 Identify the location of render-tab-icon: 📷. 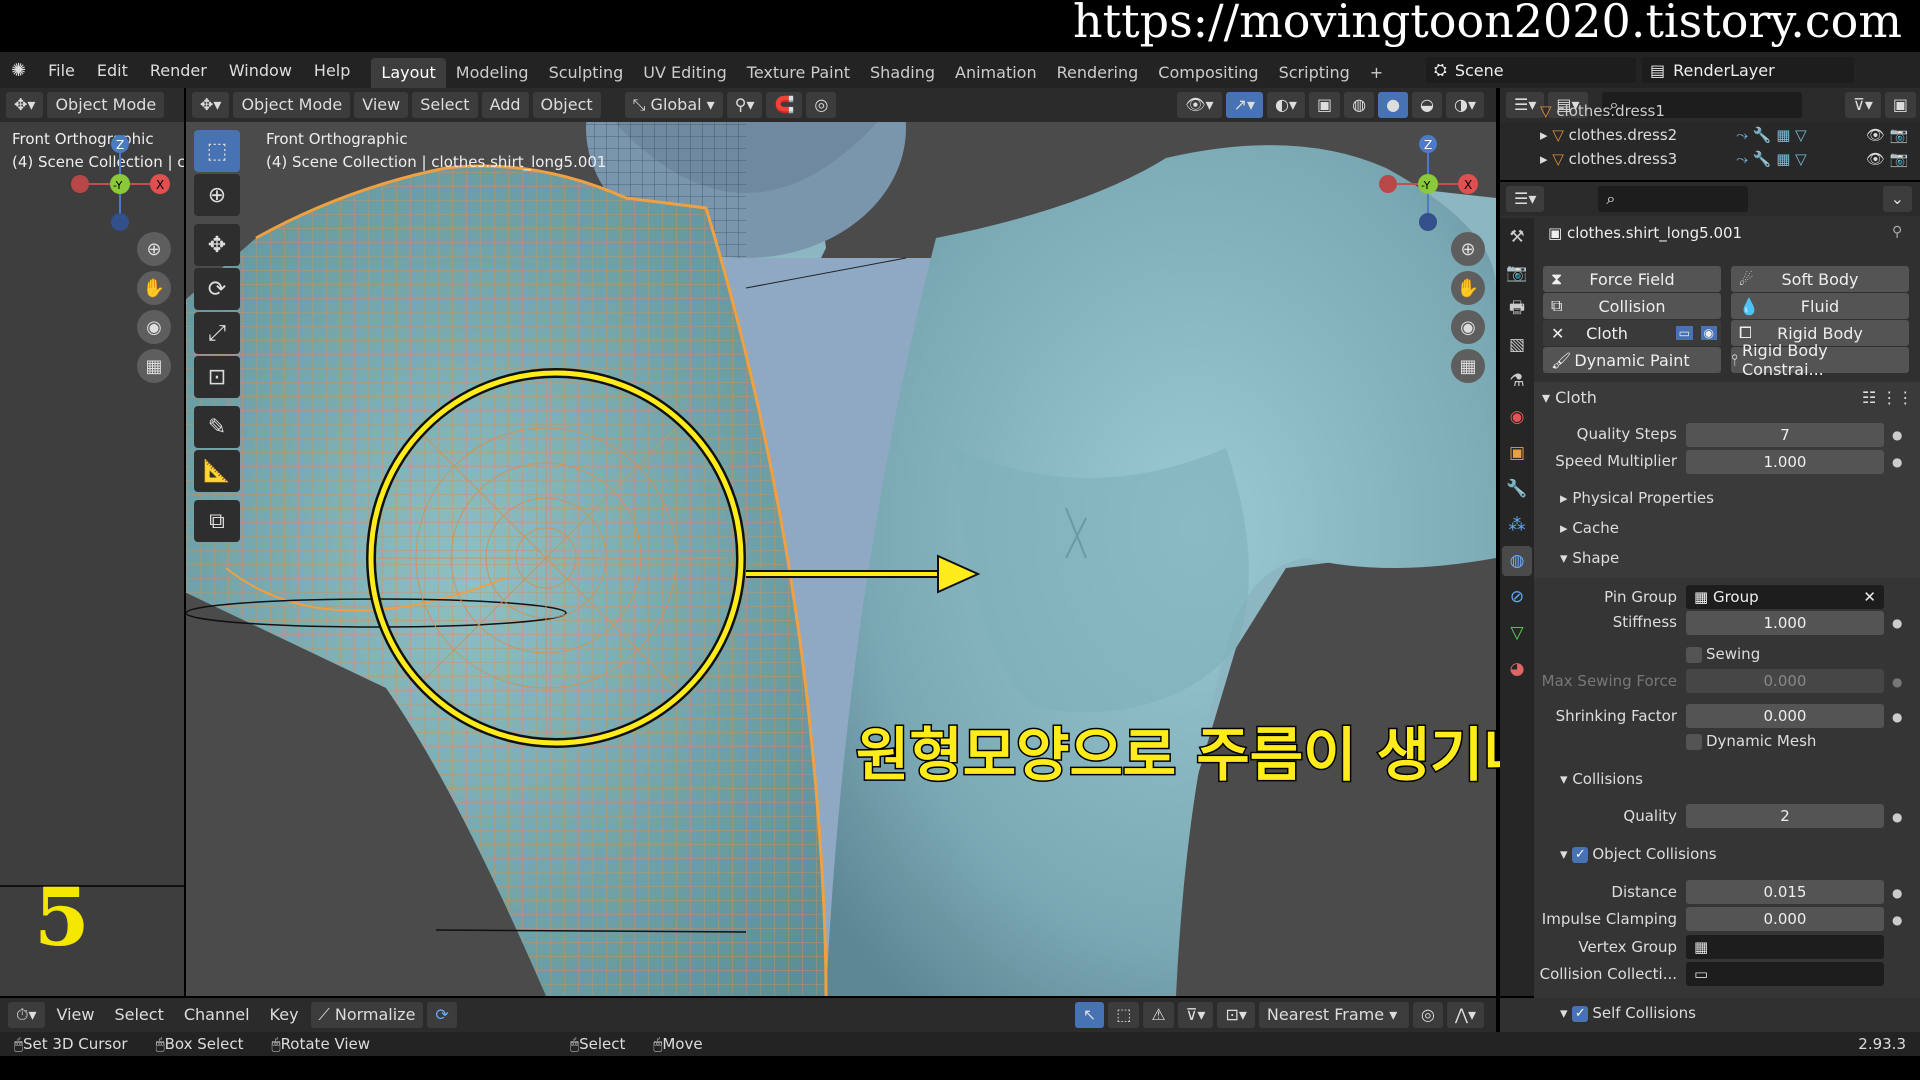
(1517, 273).